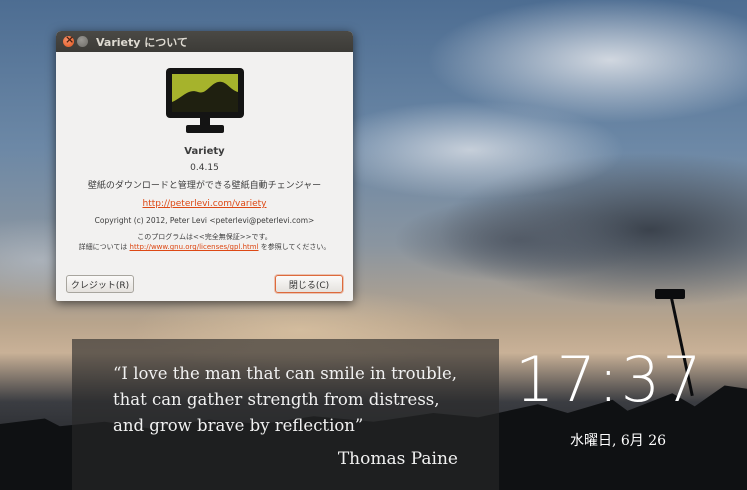  Describe the element at coordinates (204, 204) in the screenshot. I see `website-link: http://peterlevi.com/variety` at that location.